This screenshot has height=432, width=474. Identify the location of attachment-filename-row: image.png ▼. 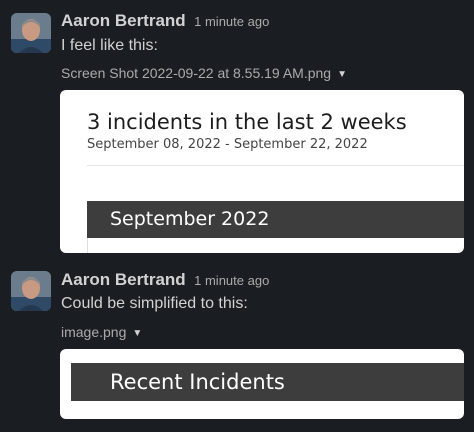
(101, 332).